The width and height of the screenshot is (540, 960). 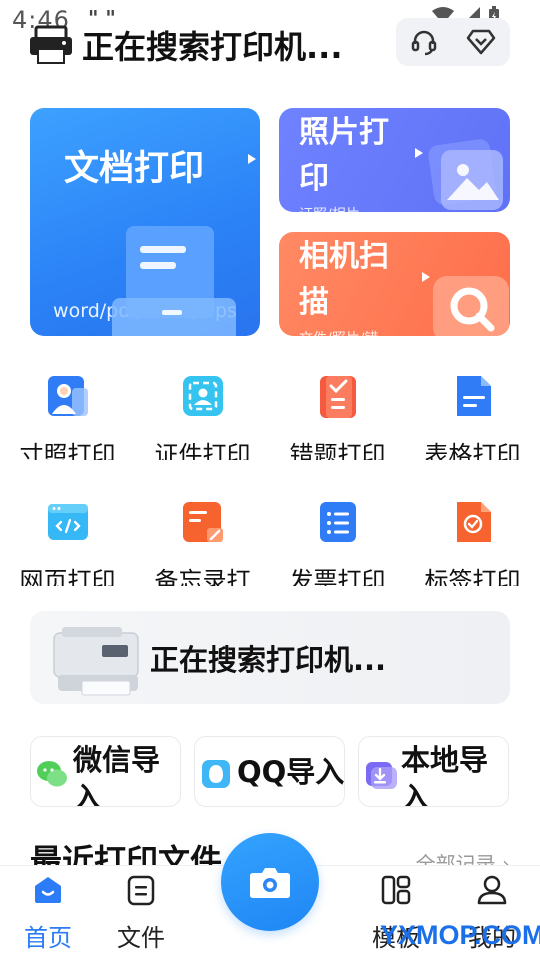 What do you see at coordinates (68, 396) in the screenshot?
I see `id-photo-icon` at bounding box center [68, 396].